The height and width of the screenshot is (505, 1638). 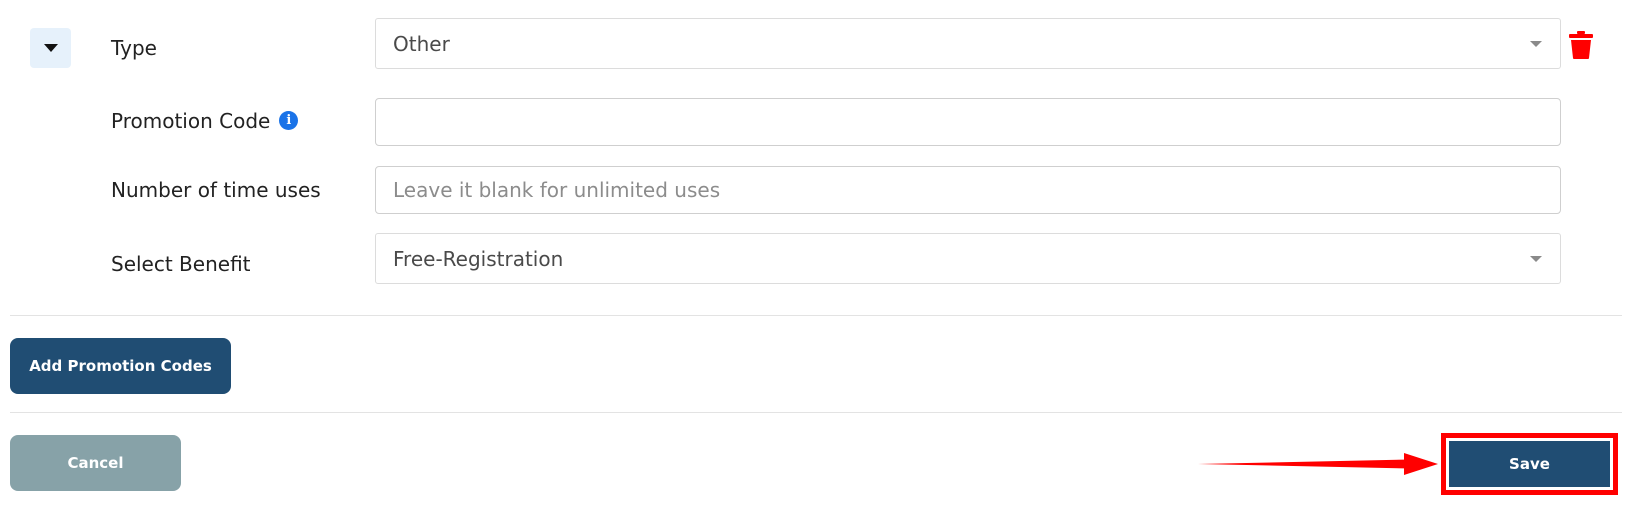 I want to click on number-of-uses-input, so click(x=976, y=190).